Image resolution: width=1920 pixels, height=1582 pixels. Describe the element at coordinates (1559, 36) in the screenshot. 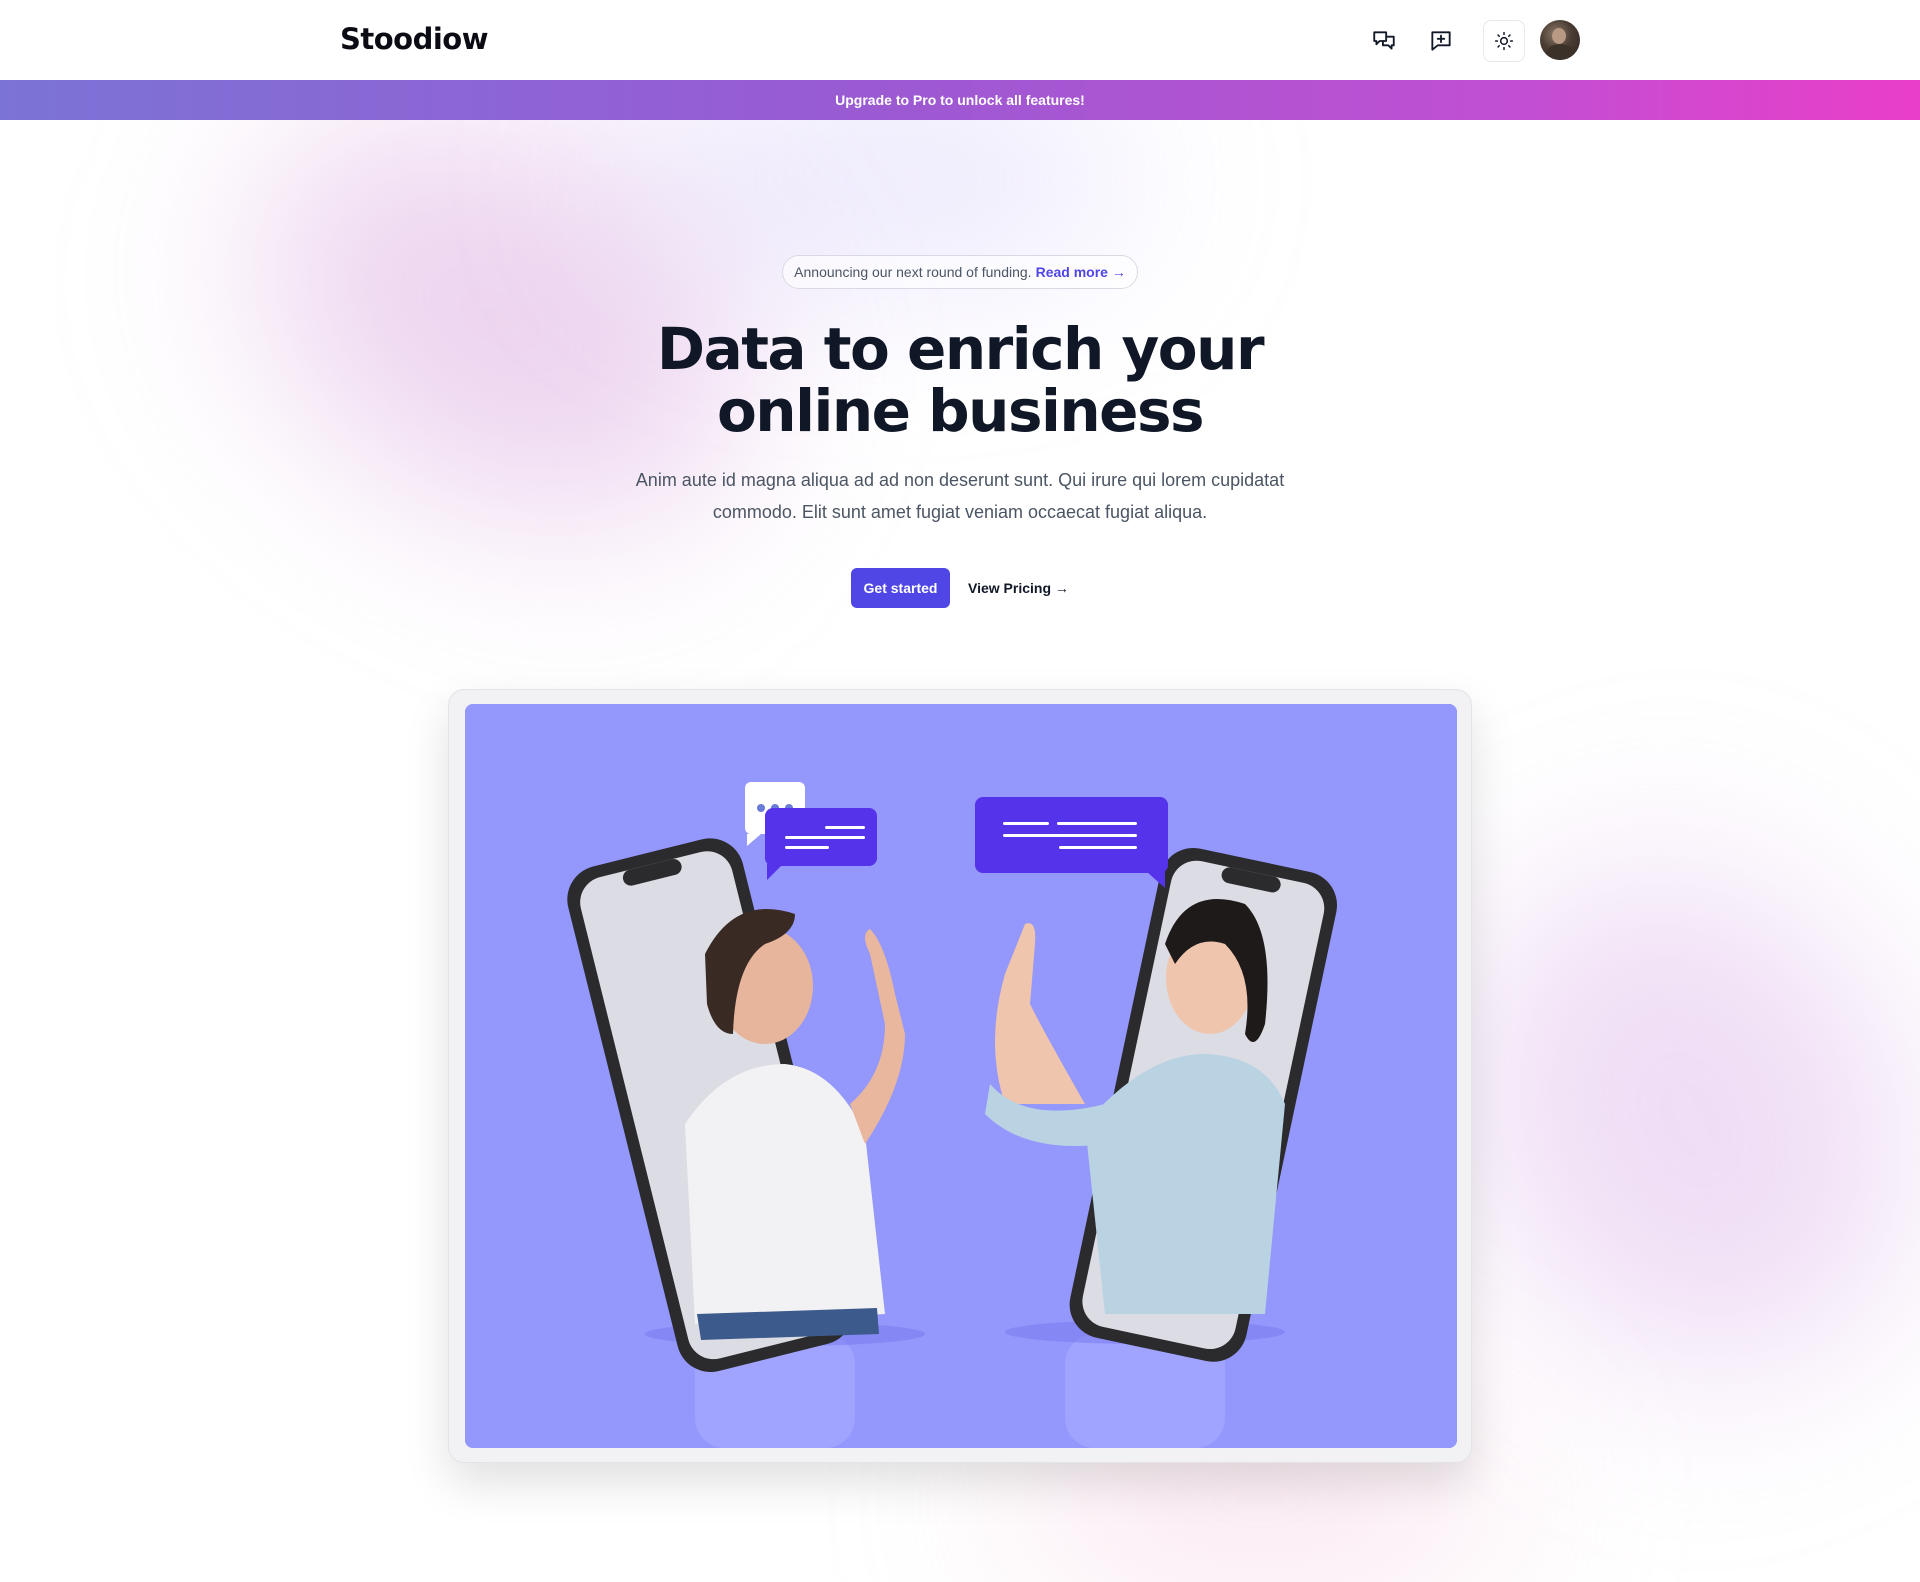

I see `avatar-face` at that location.